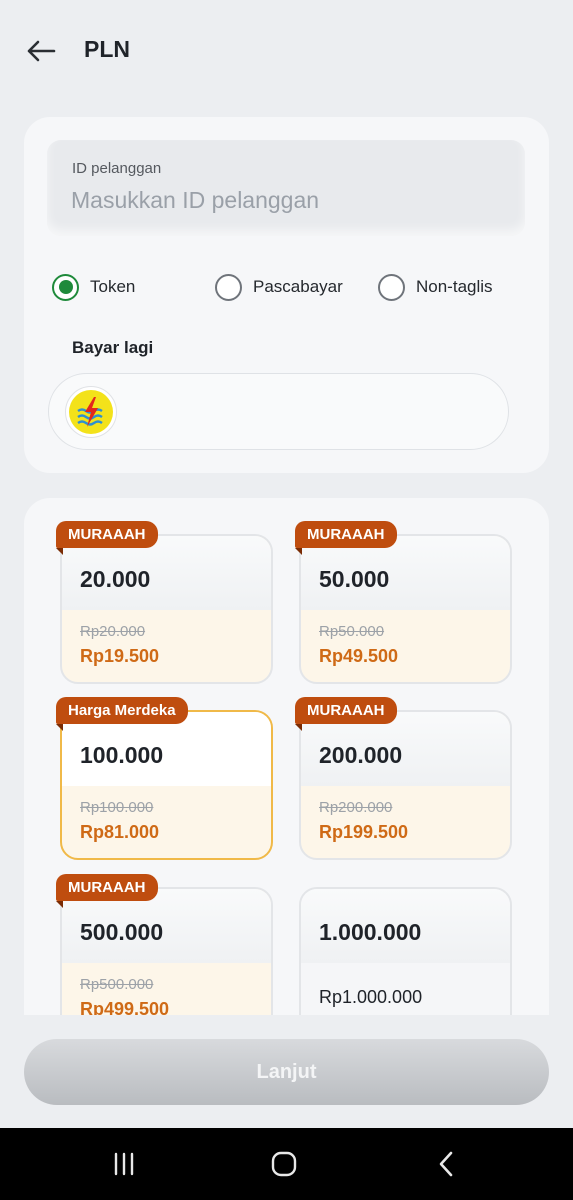  What do you see at coordinates (166, 609) in the screenshot?
I see `product-card: 20.000 Rp20.000 Rp19.500` at bounding box center [166, 609].